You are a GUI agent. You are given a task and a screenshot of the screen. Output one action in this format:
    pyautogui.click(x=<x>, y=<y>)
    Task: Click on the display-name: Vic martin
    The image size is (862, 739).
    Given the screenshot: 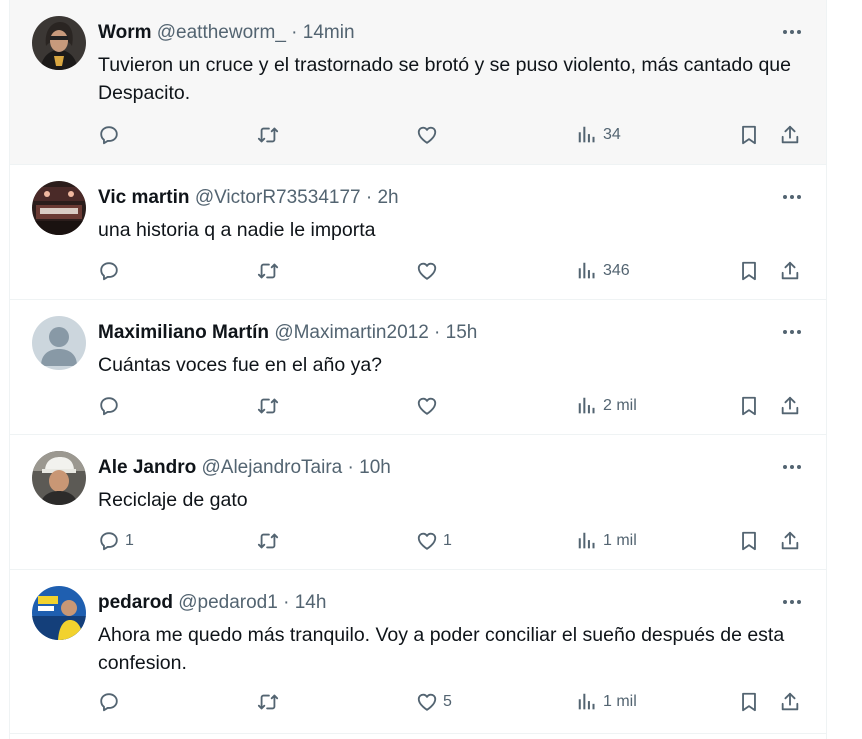 What is the action you would take?
    pyautogui.click(x=144, y=197)
    